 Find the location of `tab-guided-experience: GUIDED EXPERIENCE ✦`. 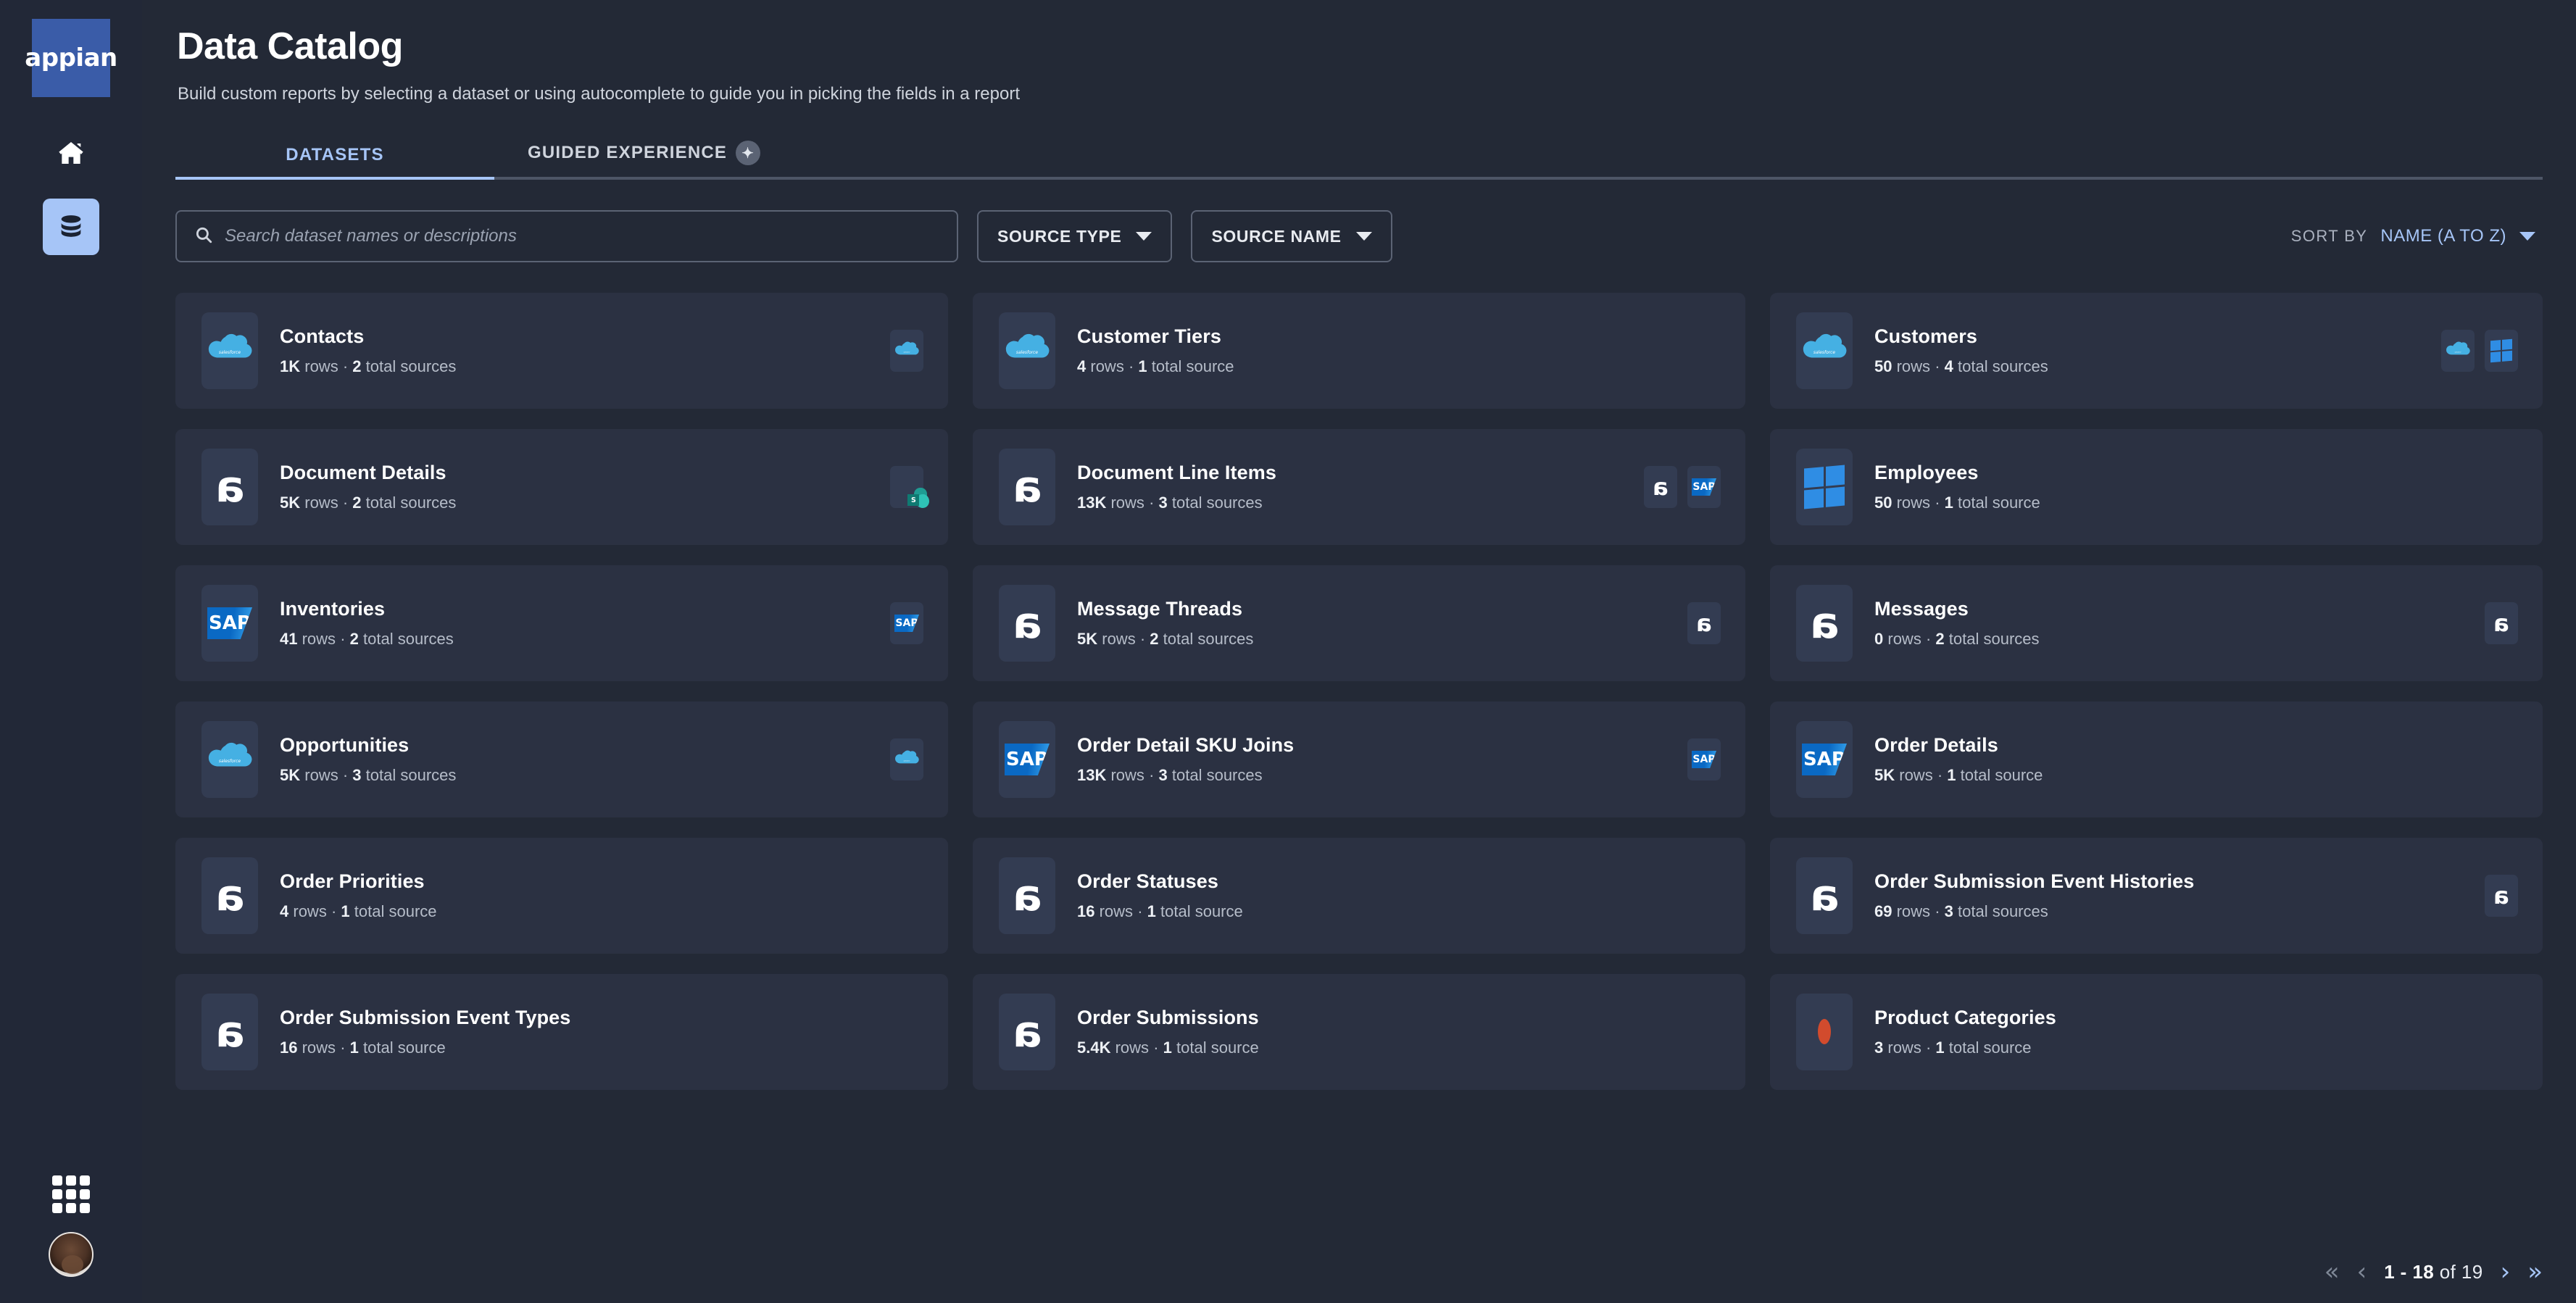

tab-guided-experience: GUIDED EXPERIENCE ✦ is located at coordinates (644, 159).